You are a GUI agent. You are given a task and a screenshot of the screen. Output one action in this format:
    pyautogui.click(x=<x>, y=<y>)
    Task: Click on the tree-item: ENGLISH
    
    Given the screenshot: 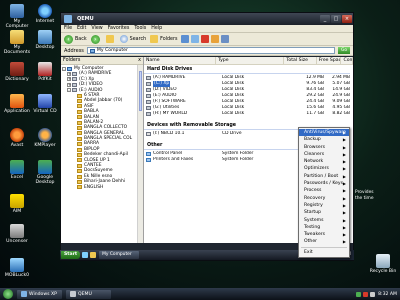 What is the action you would take?
    pyautogui.click(x=102, y=187)
    